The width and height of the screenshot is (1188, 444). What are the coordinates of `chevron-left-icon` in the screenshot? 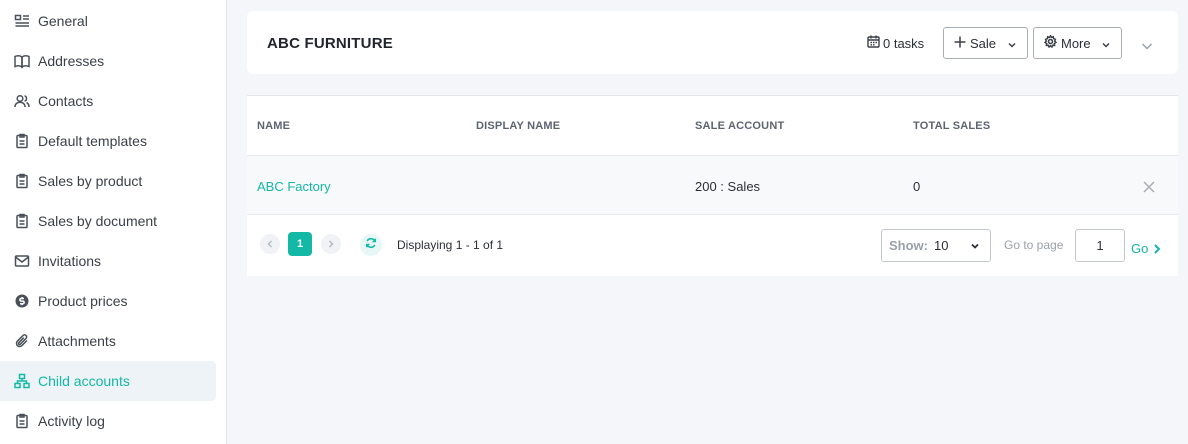 It's located at (270, 244).